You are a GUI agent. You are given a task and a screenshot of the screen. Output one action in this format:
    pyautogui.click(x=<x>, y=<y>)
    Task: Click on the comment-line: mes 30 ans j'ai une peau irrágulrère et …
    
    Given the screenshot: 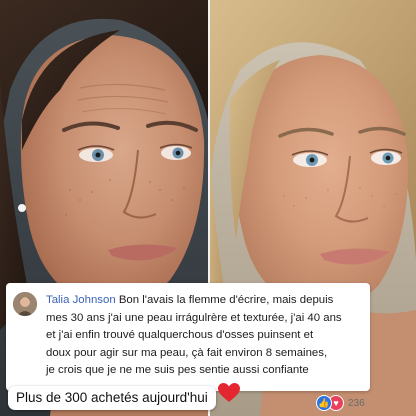 What is the action you would take?
    pyautogui.click(x=194, y=317)
    